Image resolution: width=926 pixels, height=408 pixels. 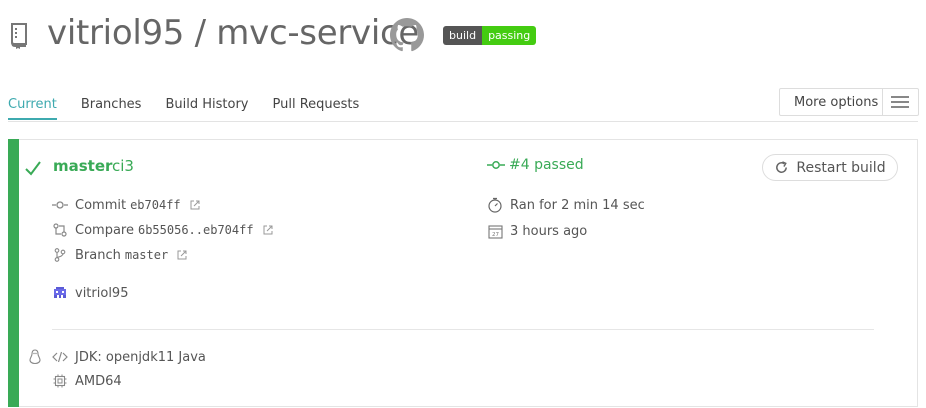 I want to click on badge-value: passing, so click(x=509, y=35).